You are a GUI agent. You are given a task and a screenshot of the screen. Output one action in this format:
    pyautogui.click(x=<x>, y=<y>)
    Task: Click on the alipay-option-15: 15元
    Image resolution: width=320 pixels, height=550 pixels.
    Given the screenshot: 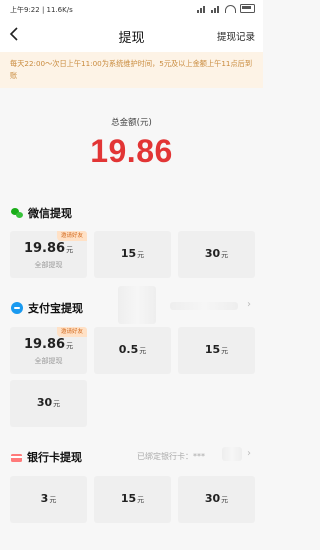 What is the action you would take?
    pyautogui.click(x=216, y=350)
    